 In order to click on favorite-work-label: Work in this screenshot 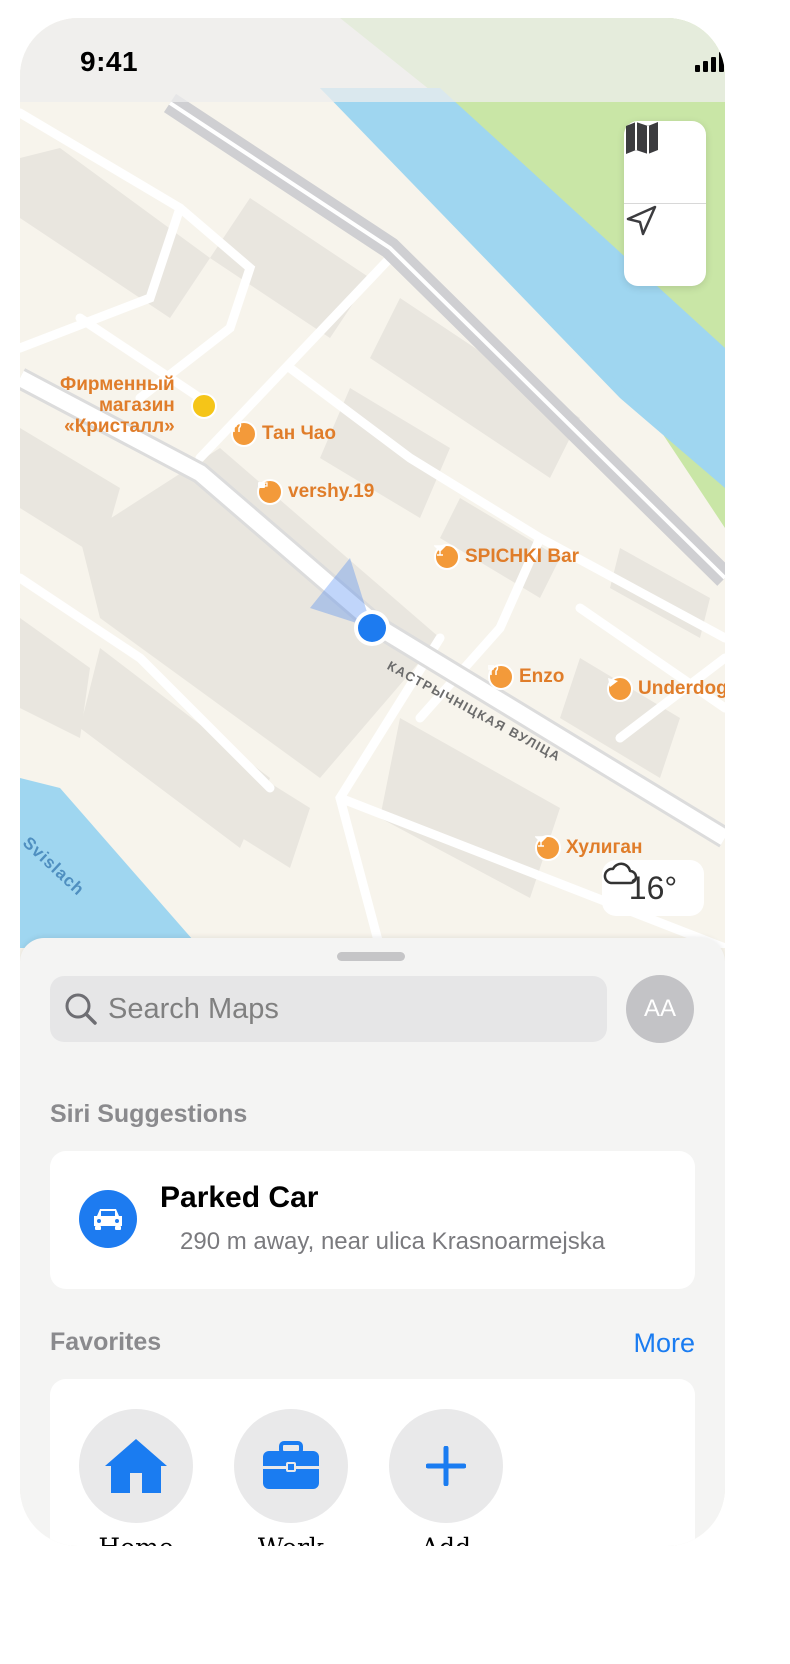, I will do `click(291, 1539)`.